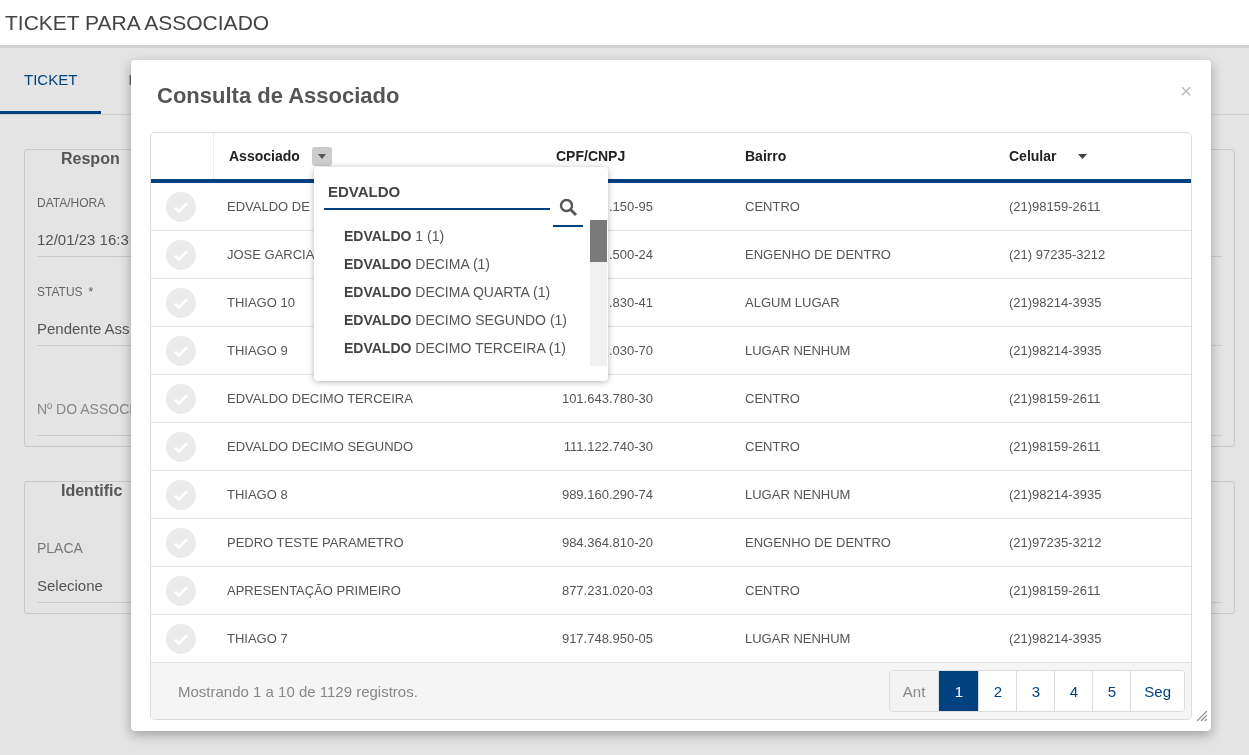 This screenshot has height=755, width=1249. Describe the element at coordinates (598, 293) in the screenshot. I see `scrollbar` at that location.